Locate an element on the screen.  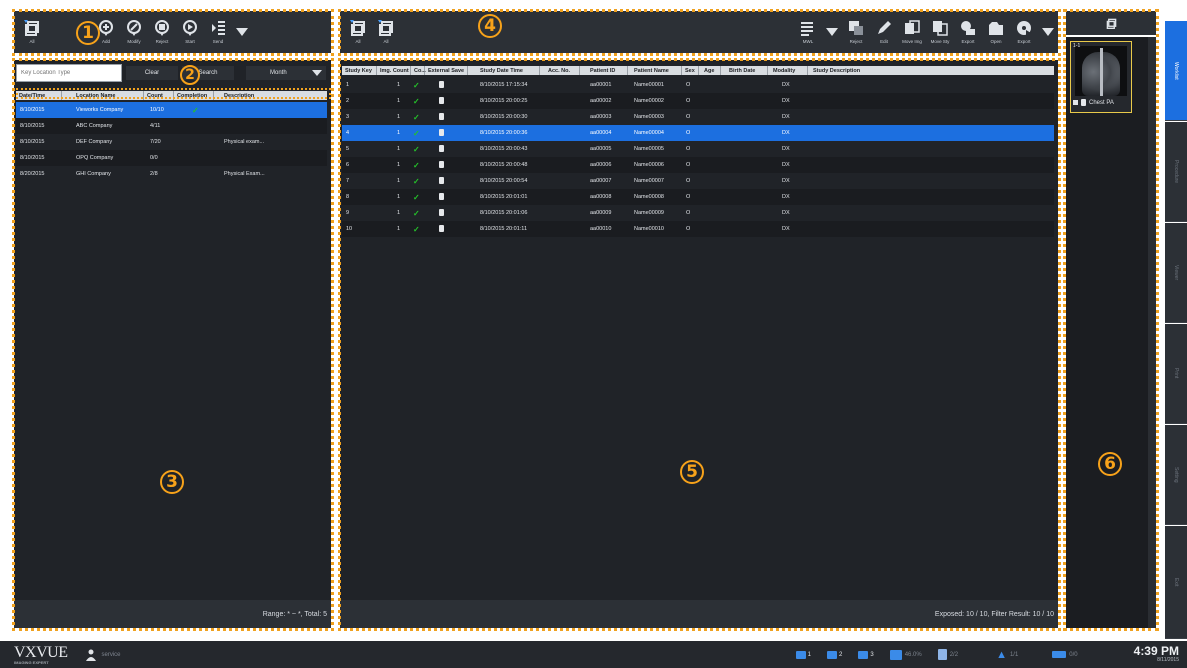
column-header: Sex is located at coordinates (690, 70).